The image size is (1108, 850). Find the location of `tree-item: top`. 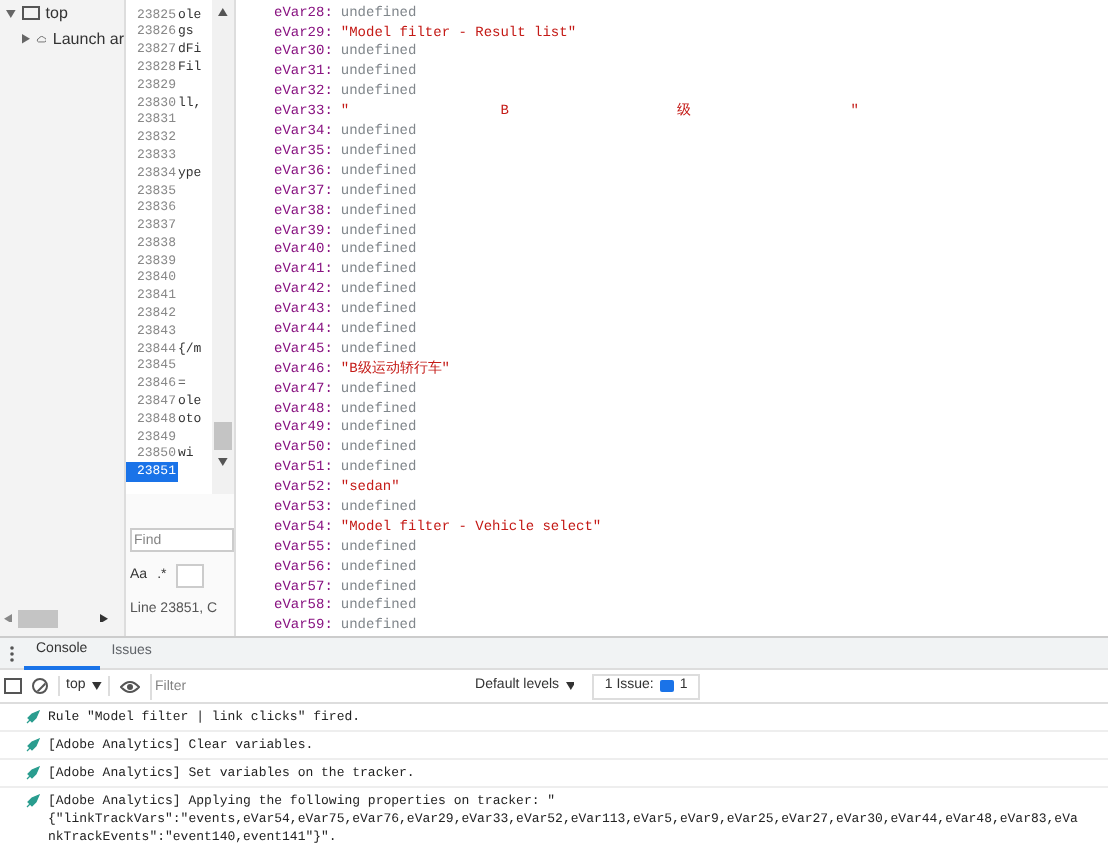

tree-item: top is located at coordinates (56, 13).